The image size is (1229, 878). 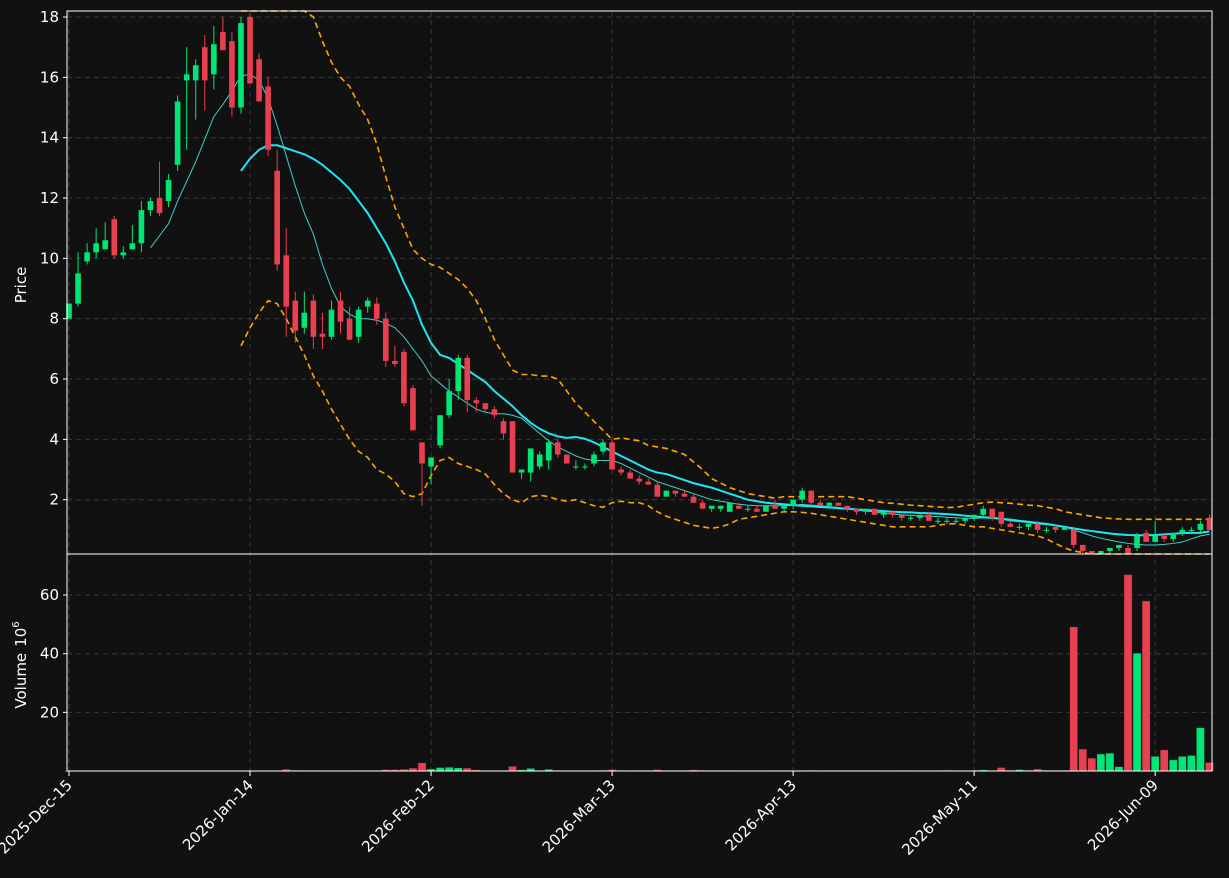 I want to click on price-axis-label: Price, so click(x=21, y=285).